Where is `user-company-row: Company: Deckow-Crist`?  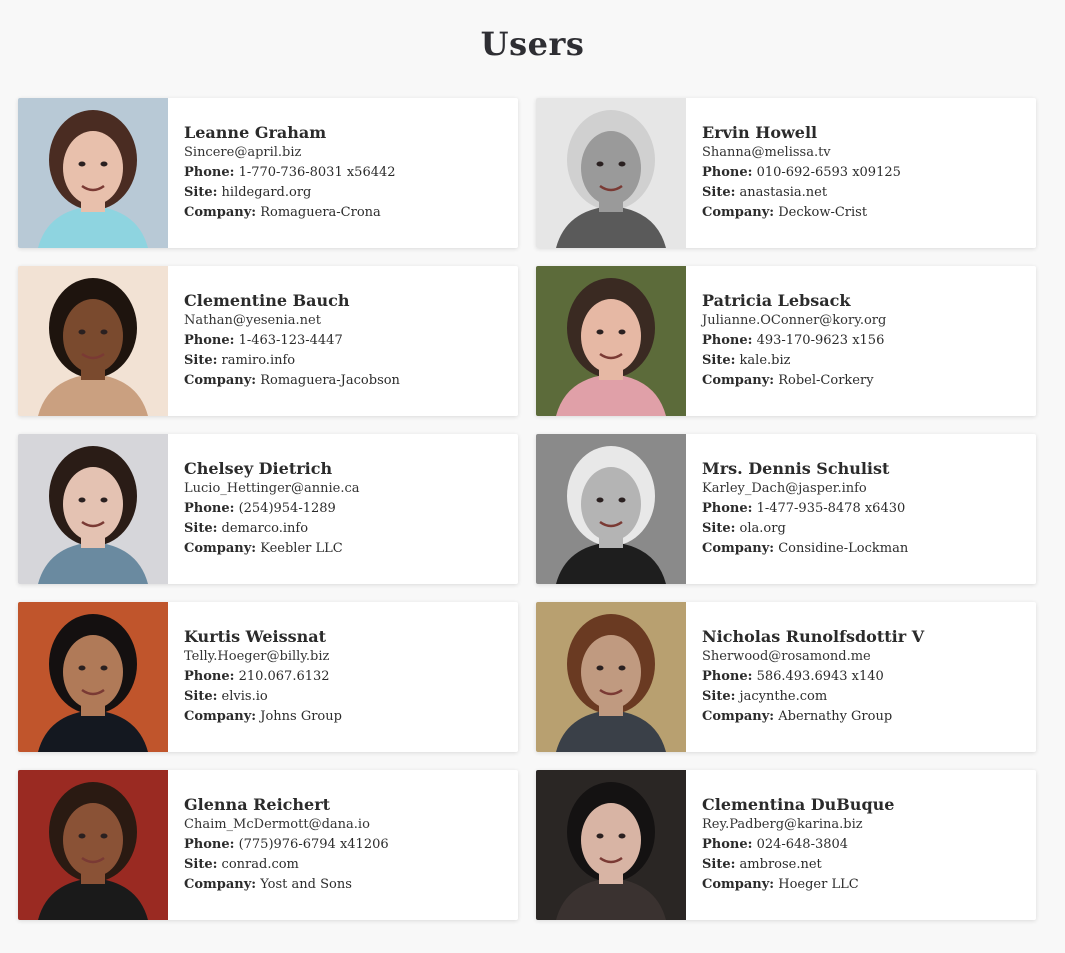
user-company-row: Company: Deckow-Crist is located at coordinates (801, 213).